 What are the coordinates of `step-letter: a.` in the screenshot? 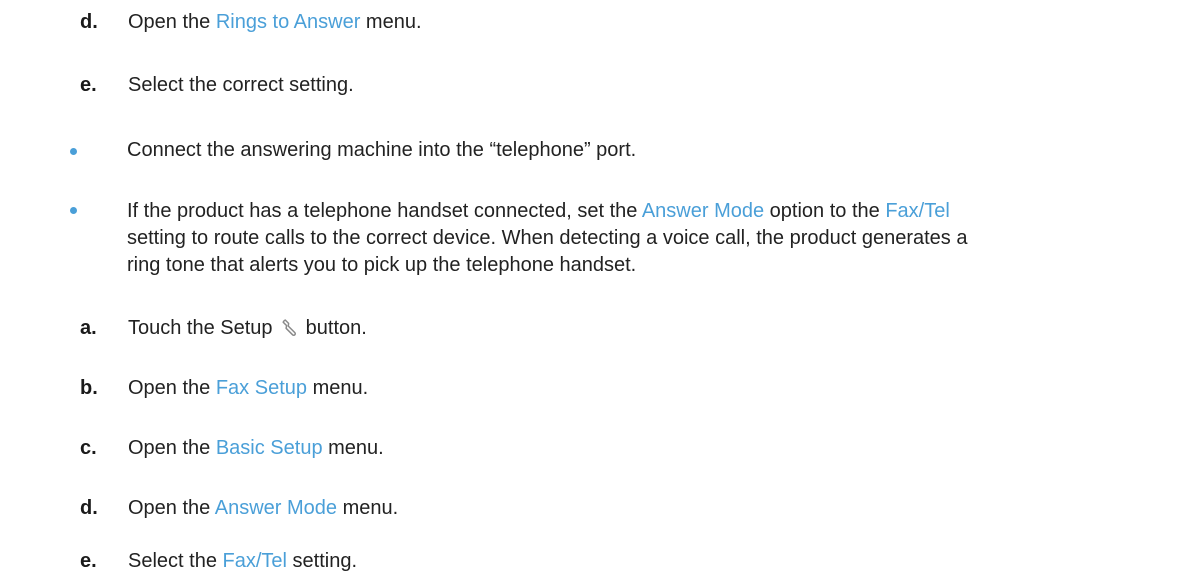 It's located at (88, 328).